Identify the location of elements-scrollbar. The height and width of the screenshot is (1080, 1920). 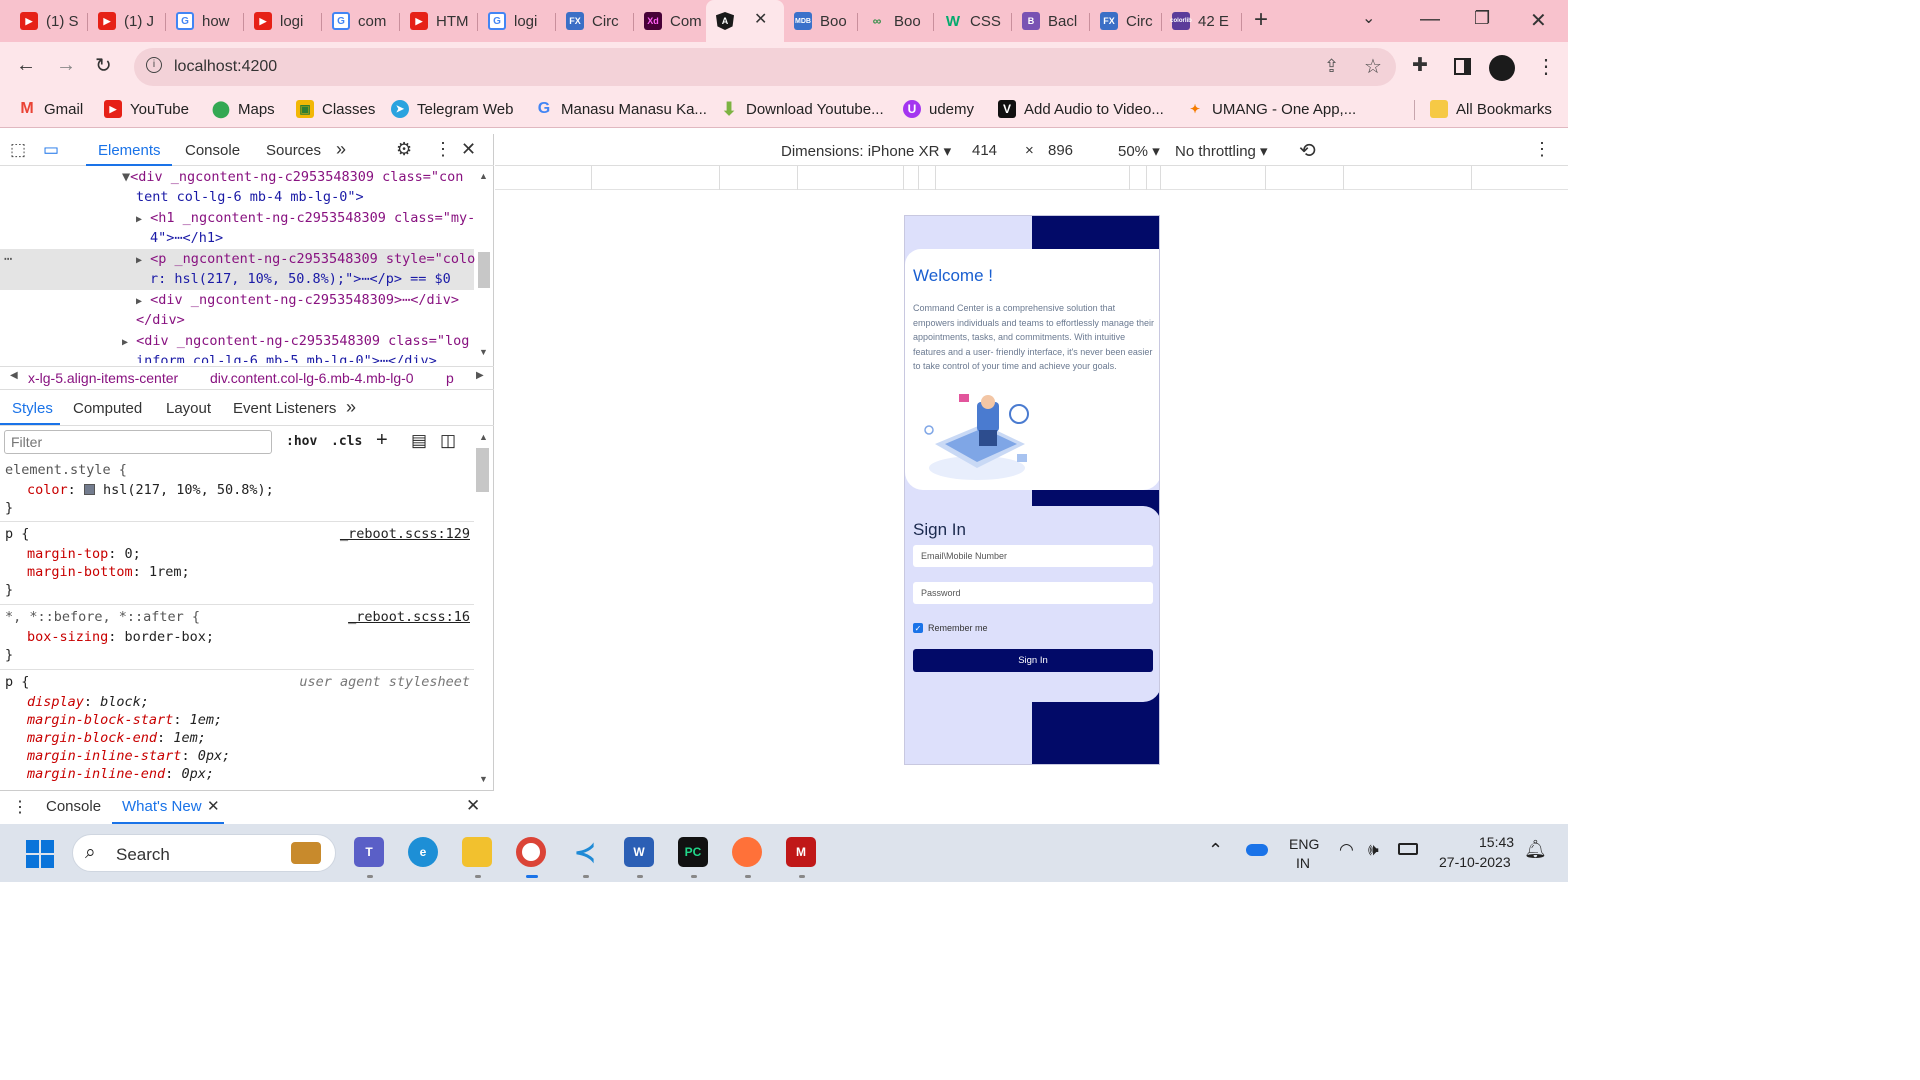
(484, 270).